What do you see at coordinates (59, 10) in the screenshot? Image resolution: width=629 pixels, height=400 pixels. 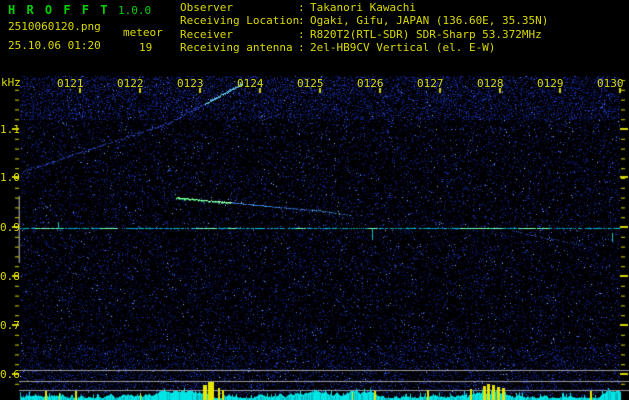 I see `app-title: H R O F F T` at bounding box center [59, 10].